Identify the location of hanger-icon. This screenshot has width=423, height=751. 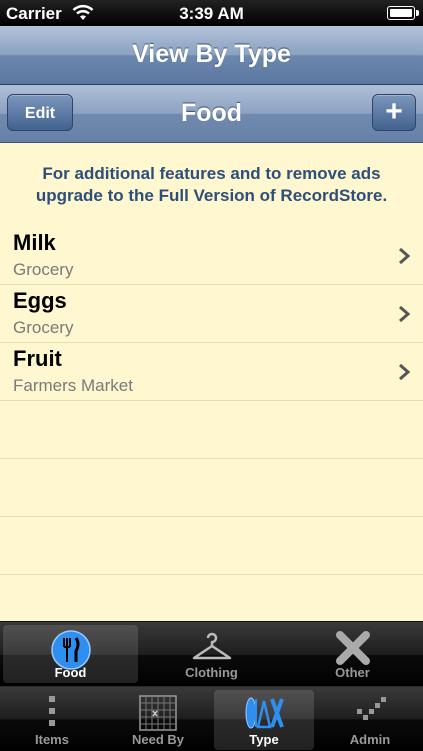
(211, 646).